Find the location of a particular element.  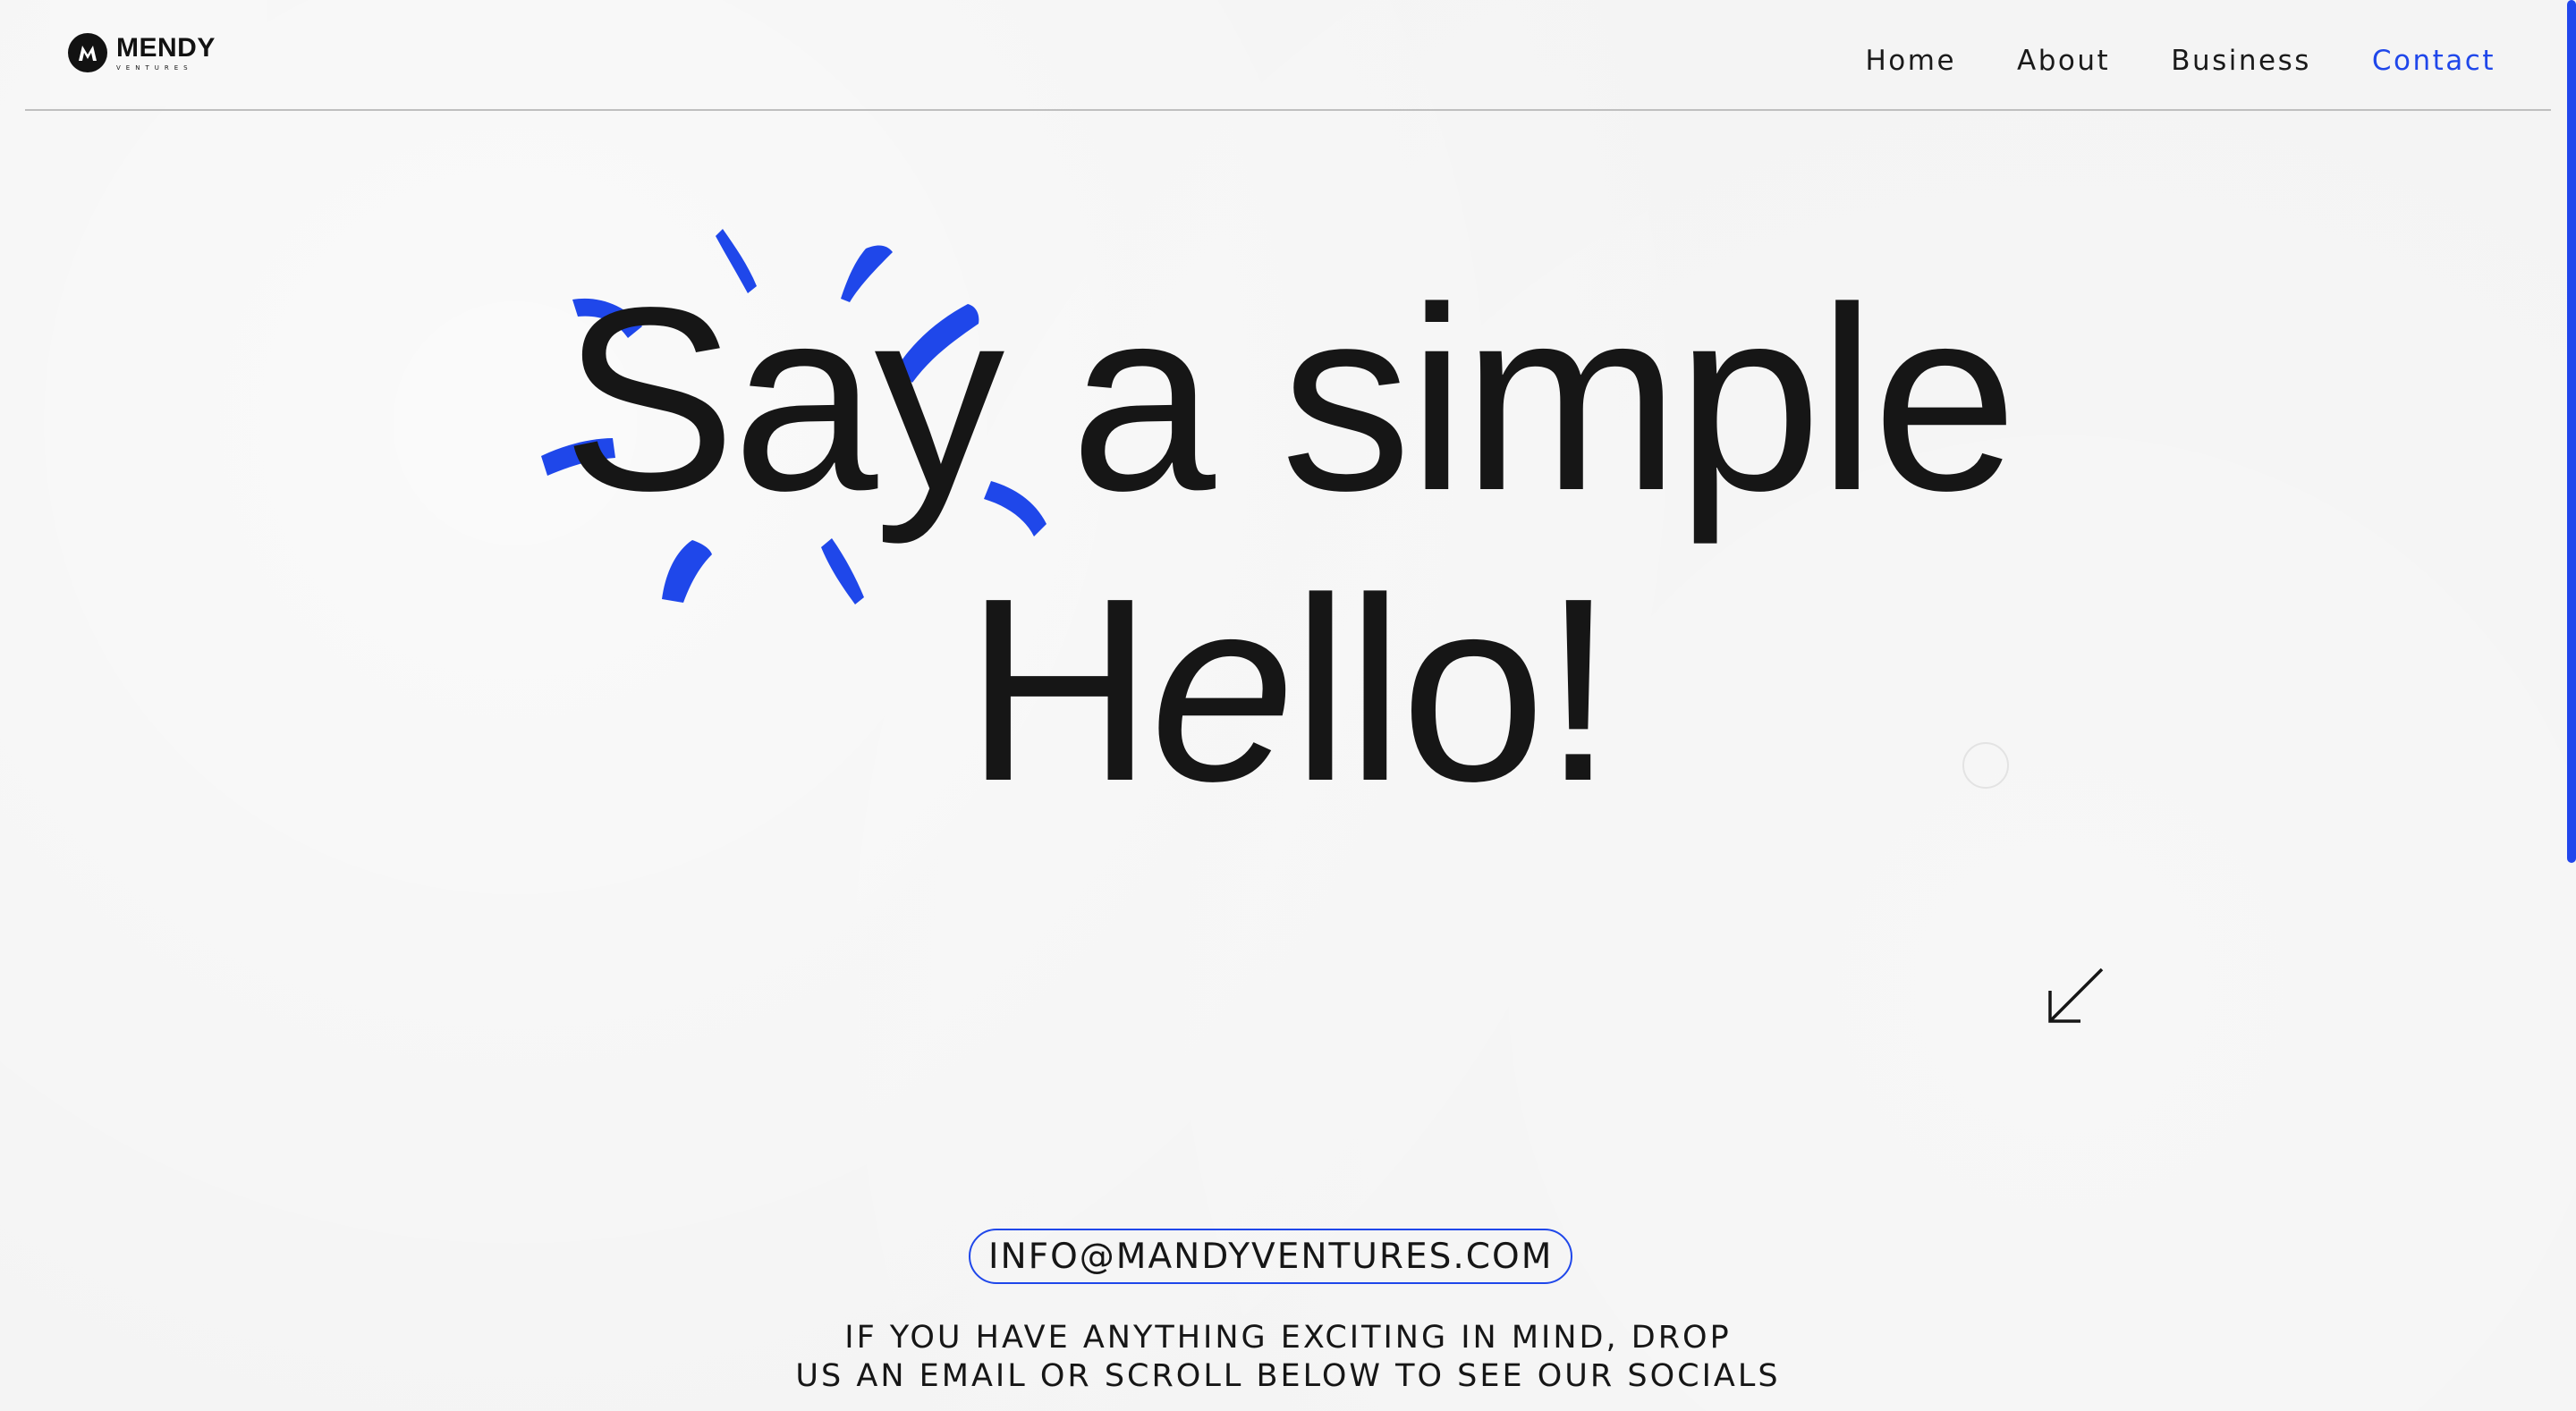

scrollbar-thumb is located at coordinates (2571, 432).